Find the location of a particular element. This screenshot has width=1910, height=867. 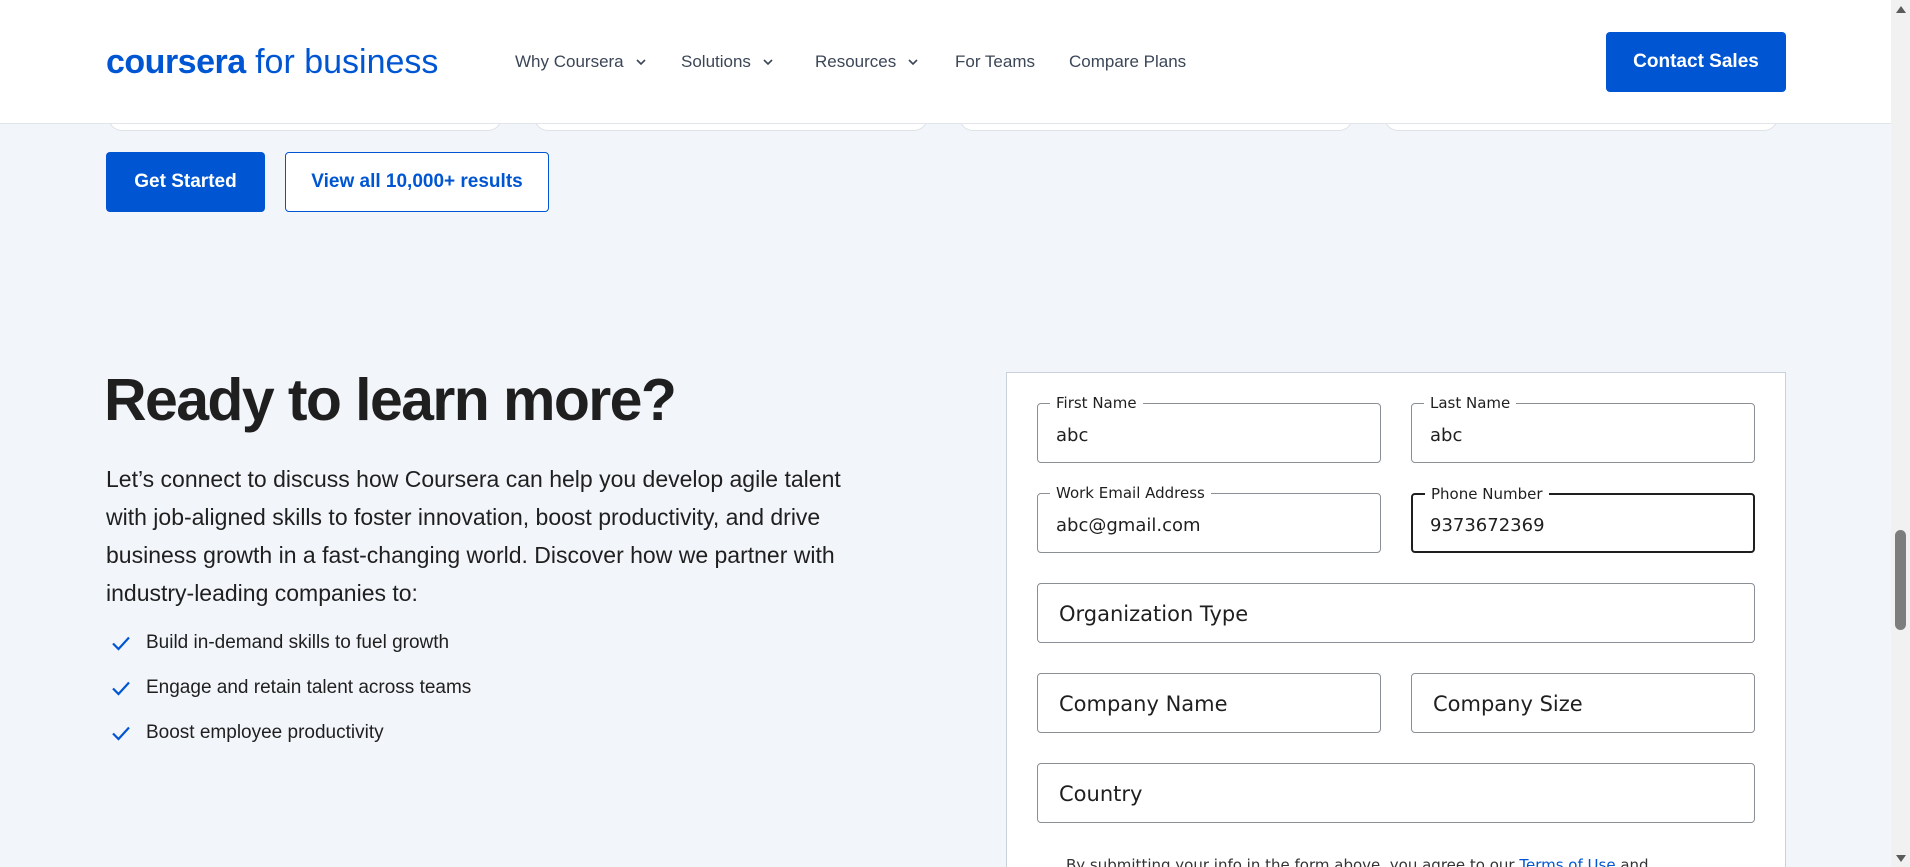

nav-label: Solutions is located at coordinates (716, 61).